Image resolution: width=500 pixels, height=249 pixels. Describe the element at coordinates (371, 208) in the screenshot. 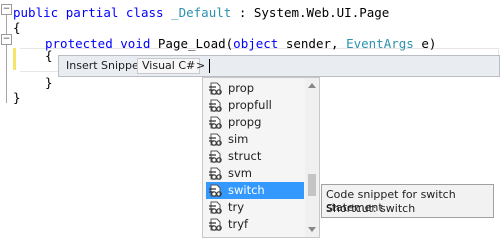

I see `tooltip-shortcut: Shortcut: switch` at that location.